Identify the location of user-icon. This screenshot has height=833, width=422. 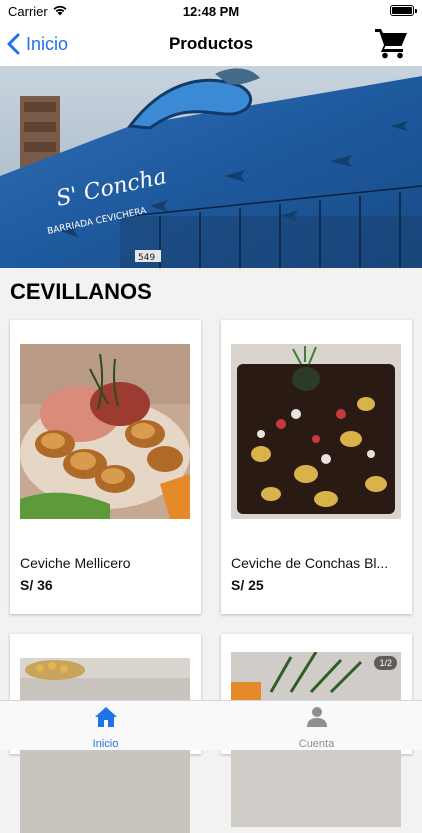
(316, 717).